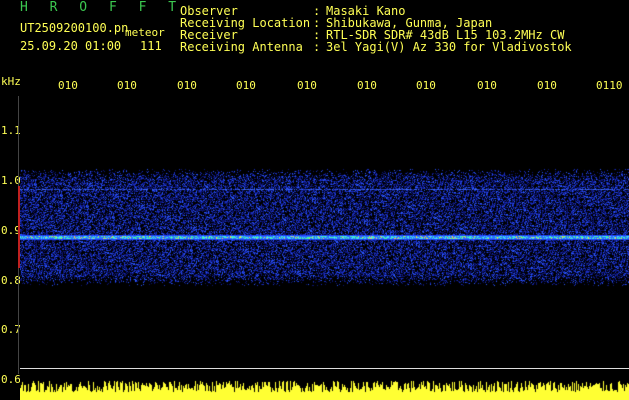  I want to click on signal-marker, so click(19, 227).